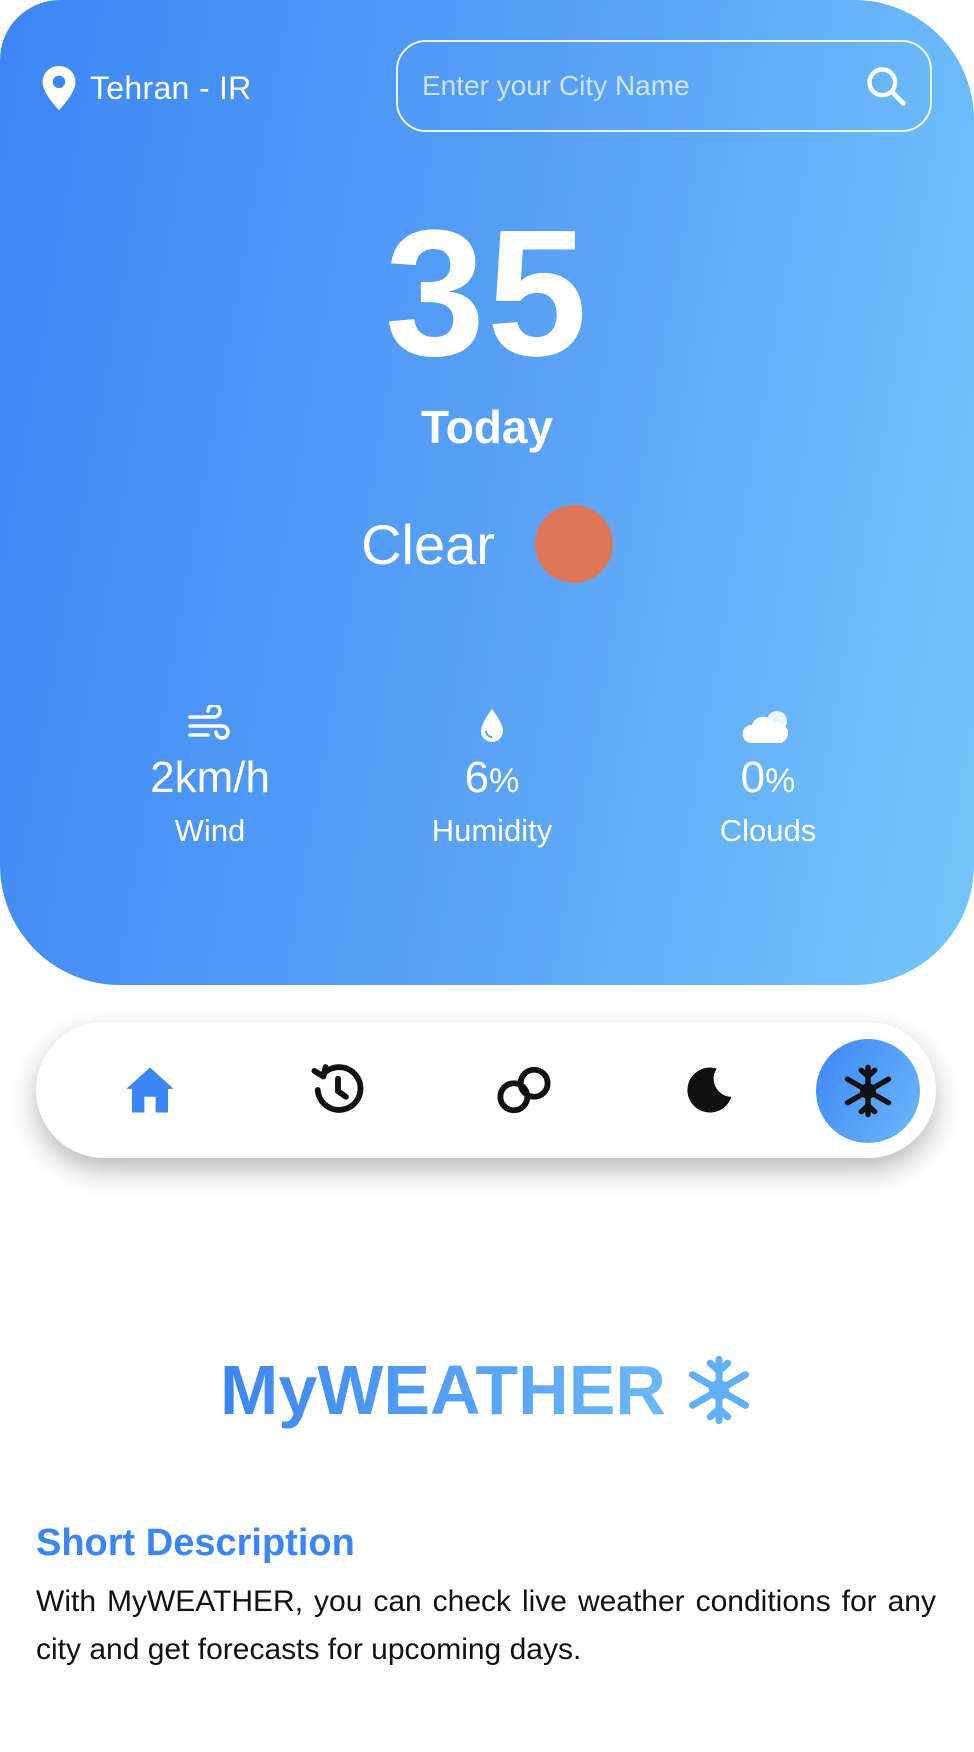 The height and width of the screenshot is (1752, 974). What do you see at coordinates (487, 427) in the screenshot?
I see `day-label: Today` at bounding box center [487, 427].